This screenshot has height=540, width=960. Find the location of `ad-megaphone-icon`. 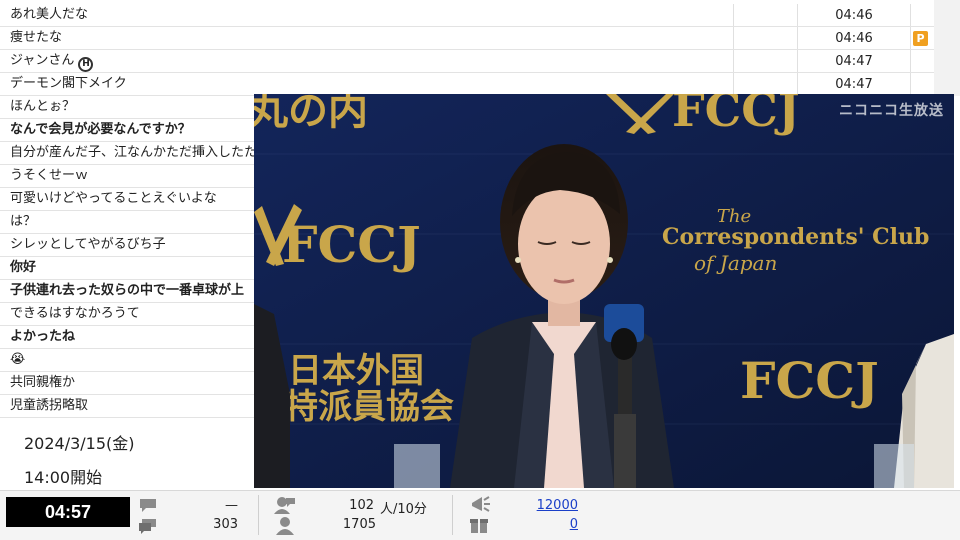

ad-megaphone-icon is located at coordinates (481, 504).